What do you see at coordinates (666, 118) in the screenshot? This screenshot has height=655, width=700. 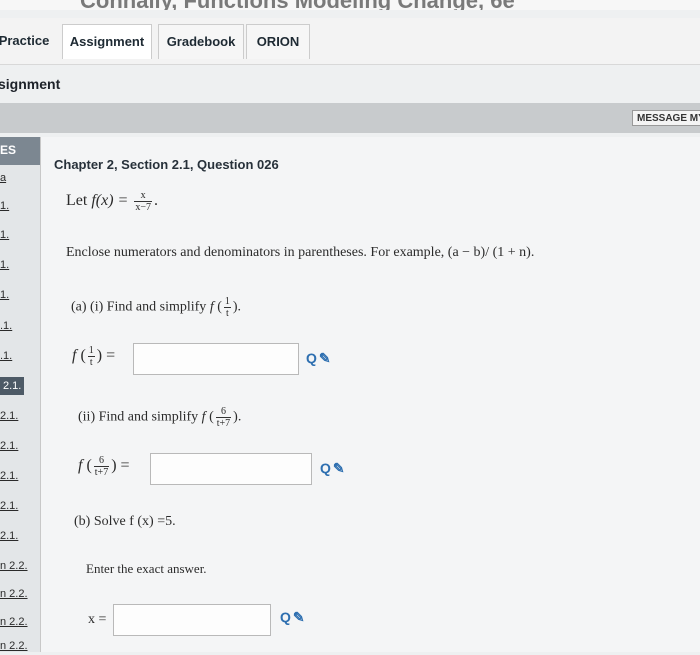 I see `message-button: MESSAGE MY` at bounding box center [666, 118].